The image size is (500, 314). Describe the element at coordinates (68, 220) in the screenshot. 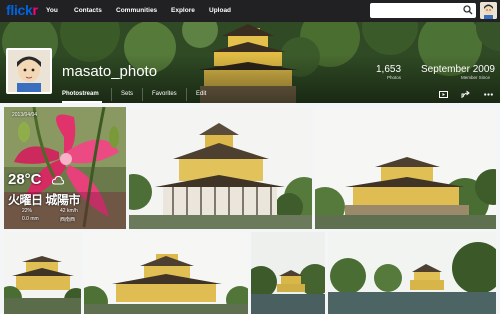

I see `weather-wind-direction: 西南西` at that location.